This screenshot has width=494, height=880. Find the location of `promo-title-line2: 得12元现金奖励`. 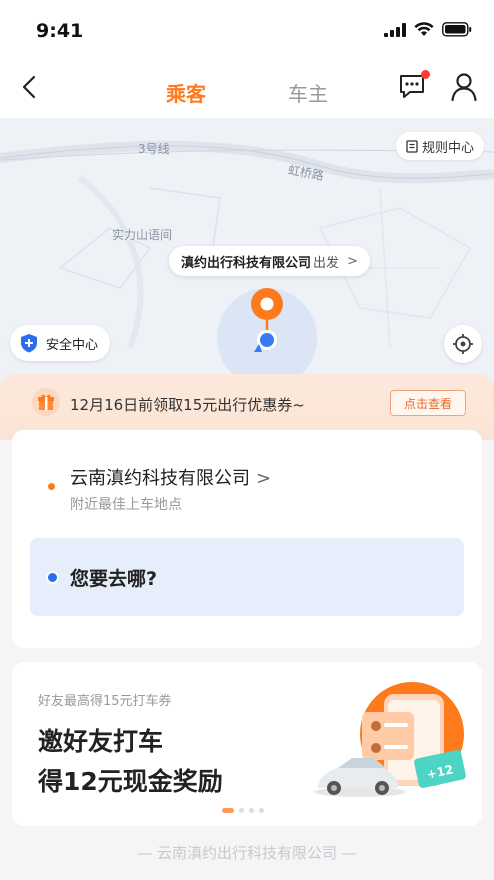

promo-title-line2: 得12元现金奖励 is located at coordinates (130, 781).